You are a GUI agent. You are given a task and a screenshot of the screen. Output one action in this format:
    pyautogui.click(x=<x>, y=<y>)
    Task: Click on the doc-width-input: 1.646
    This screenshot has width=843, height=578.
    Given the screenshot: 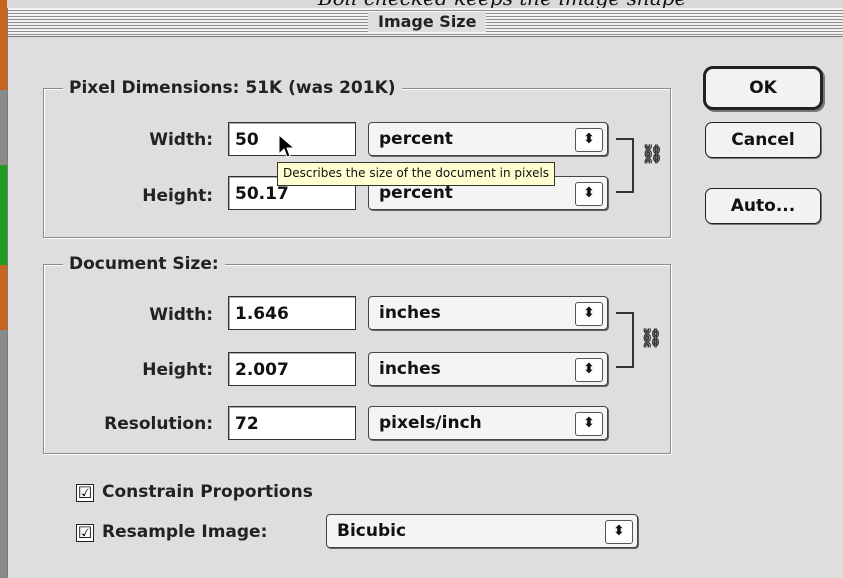 What is the action you would take?
    pyautogui.click(x=292, y=313)
    